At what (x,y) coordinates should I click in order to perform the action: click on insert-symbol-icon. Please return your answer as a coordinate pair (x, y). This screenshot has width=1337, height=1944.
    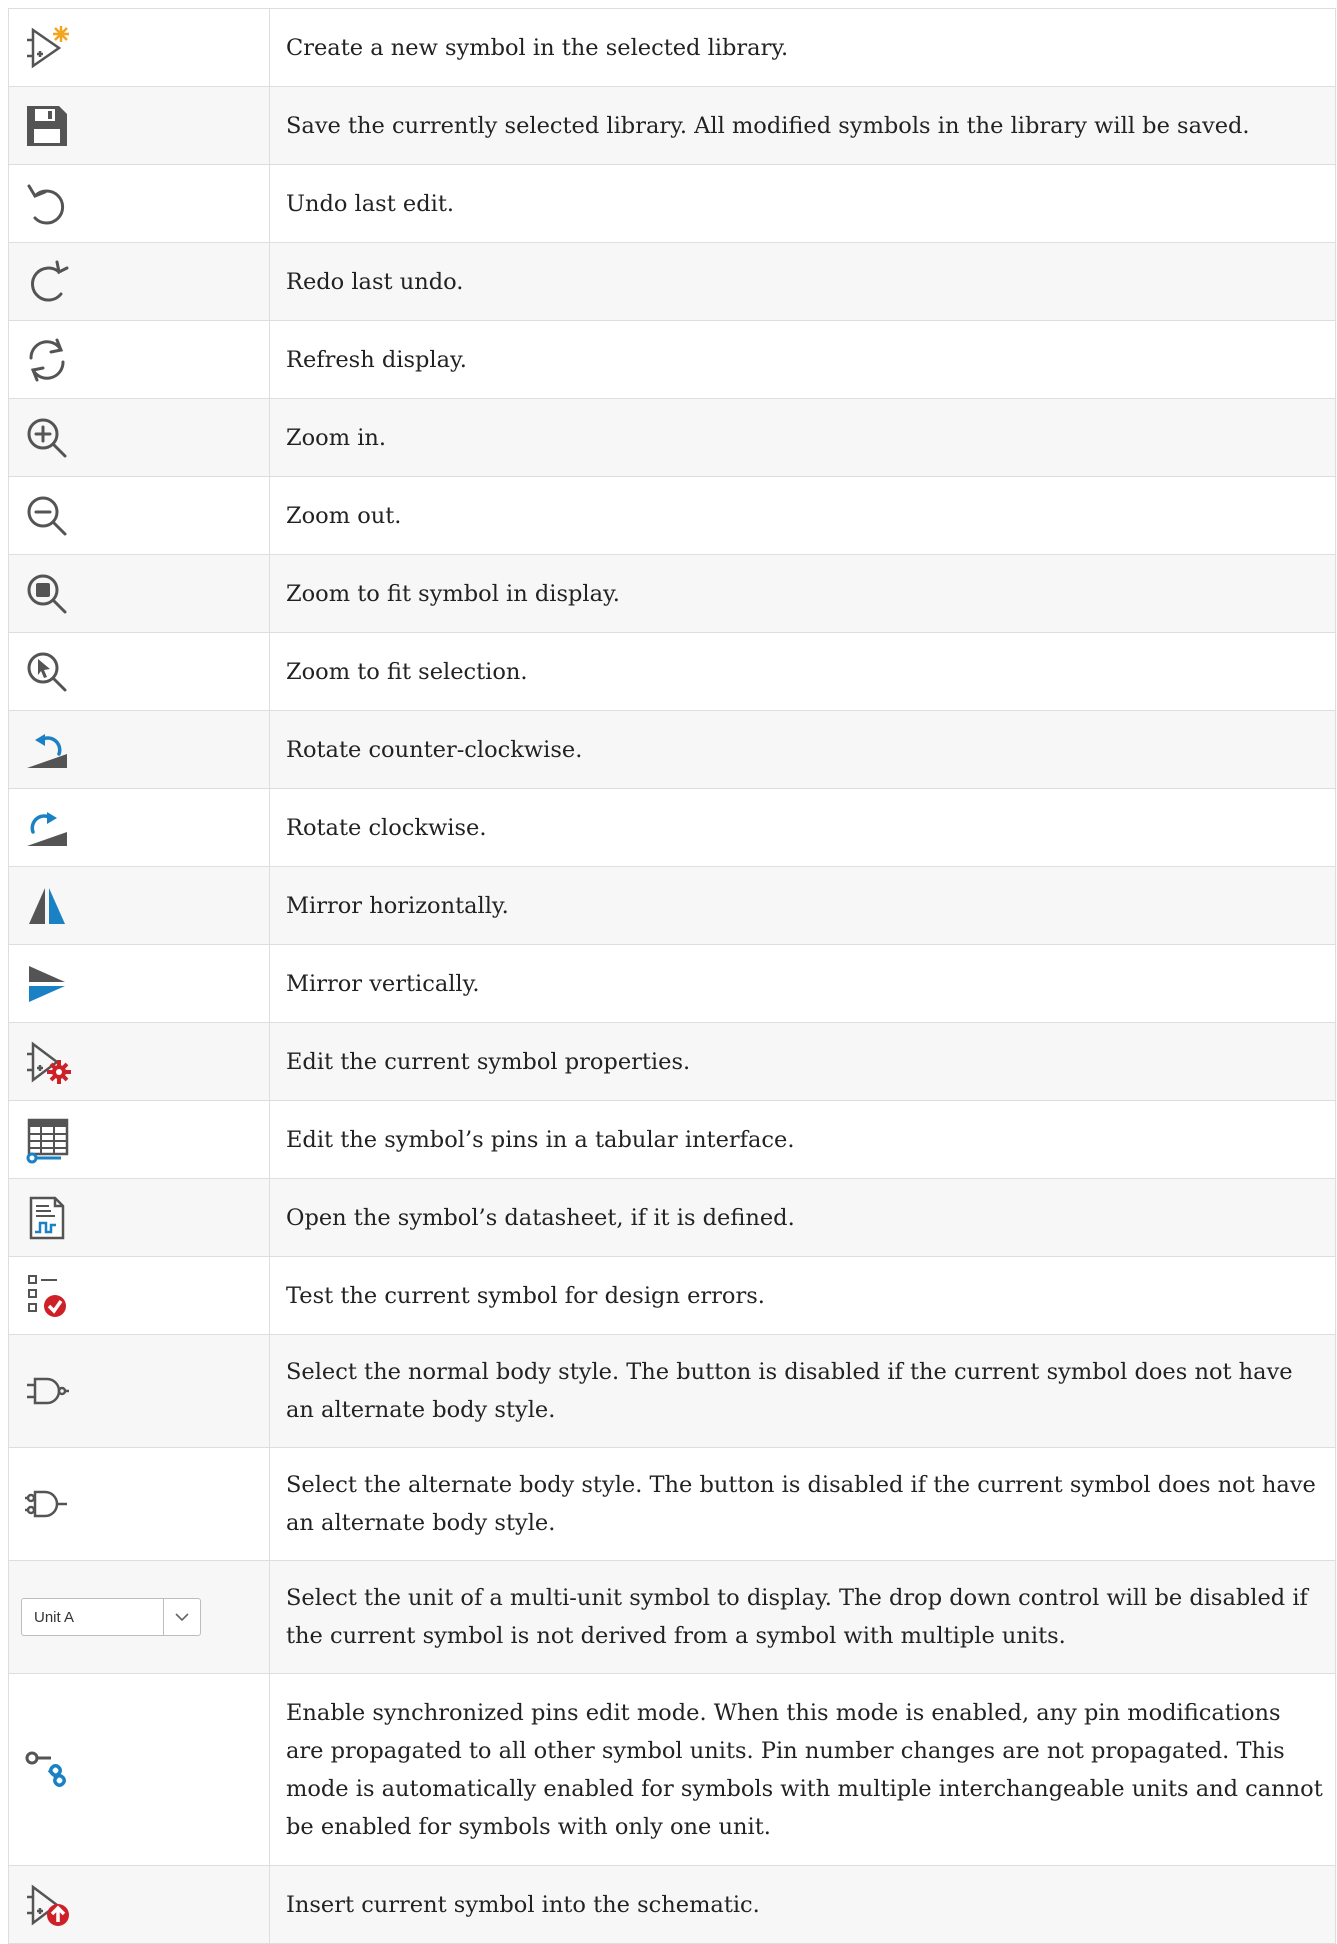
    Looking at the image, I should click on (47, 1905).